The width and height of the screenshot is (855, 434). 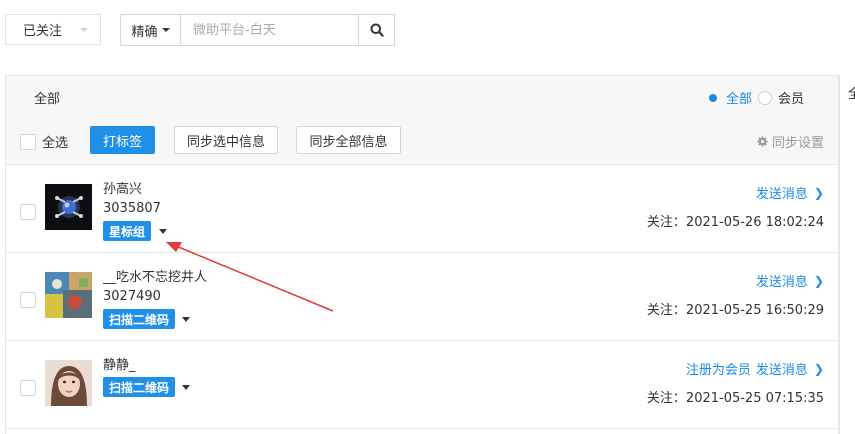 I want to click on search-input, so click(x=270, y=30).